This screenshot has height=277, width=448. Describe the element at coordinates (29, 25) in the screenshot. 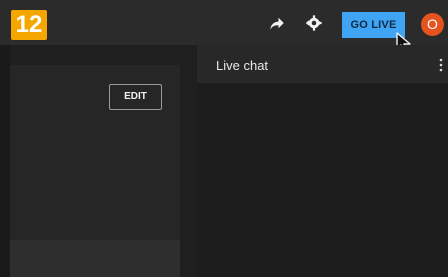

I see `step-number-badge: 12` at that location.